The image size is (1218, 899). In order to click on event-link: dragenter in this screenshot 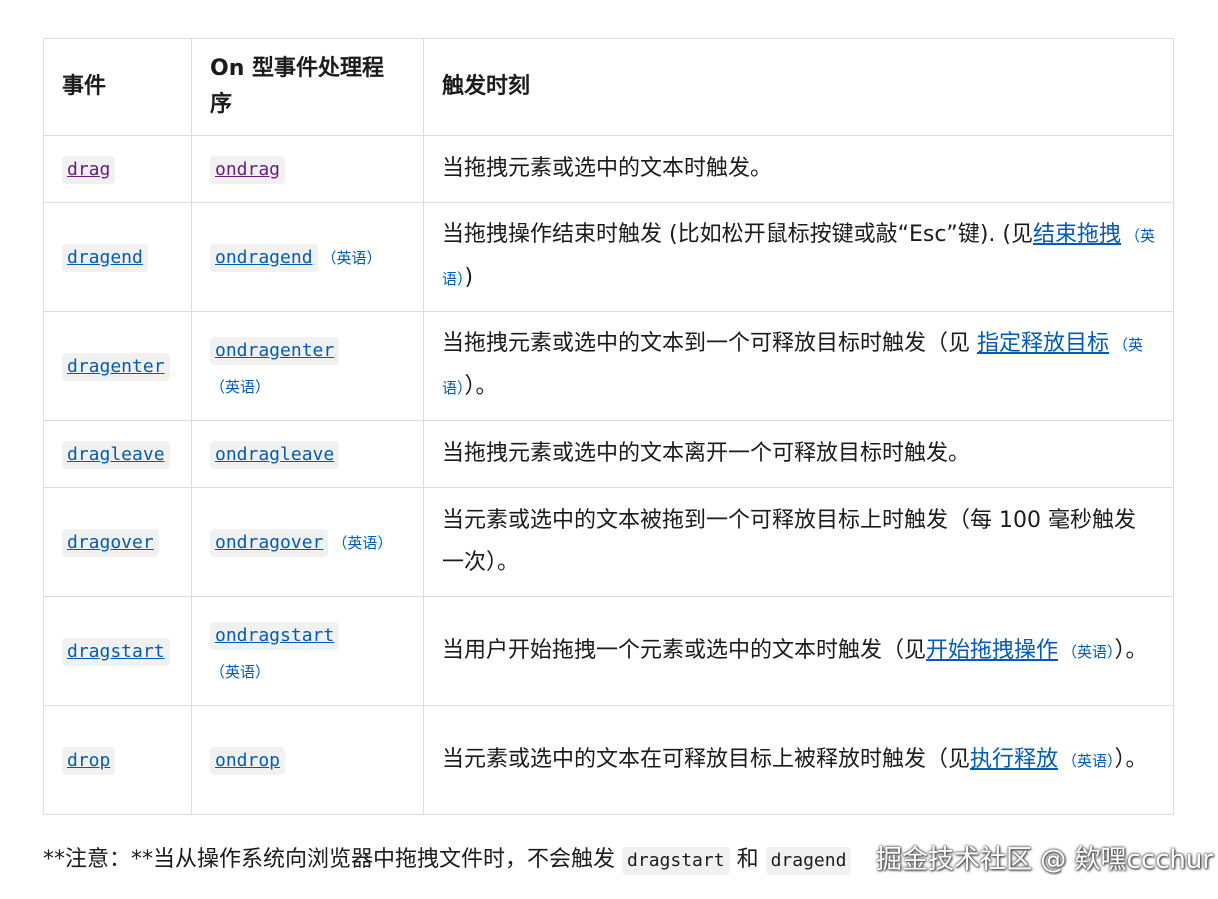, I will do `click(116, 367)`.